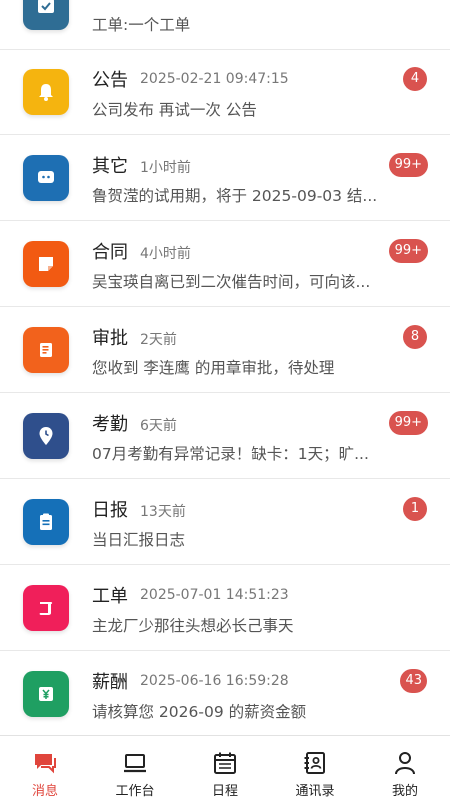 This screenshot has width=450, height=801. I want to click on chat-icon, so click(45, 764).